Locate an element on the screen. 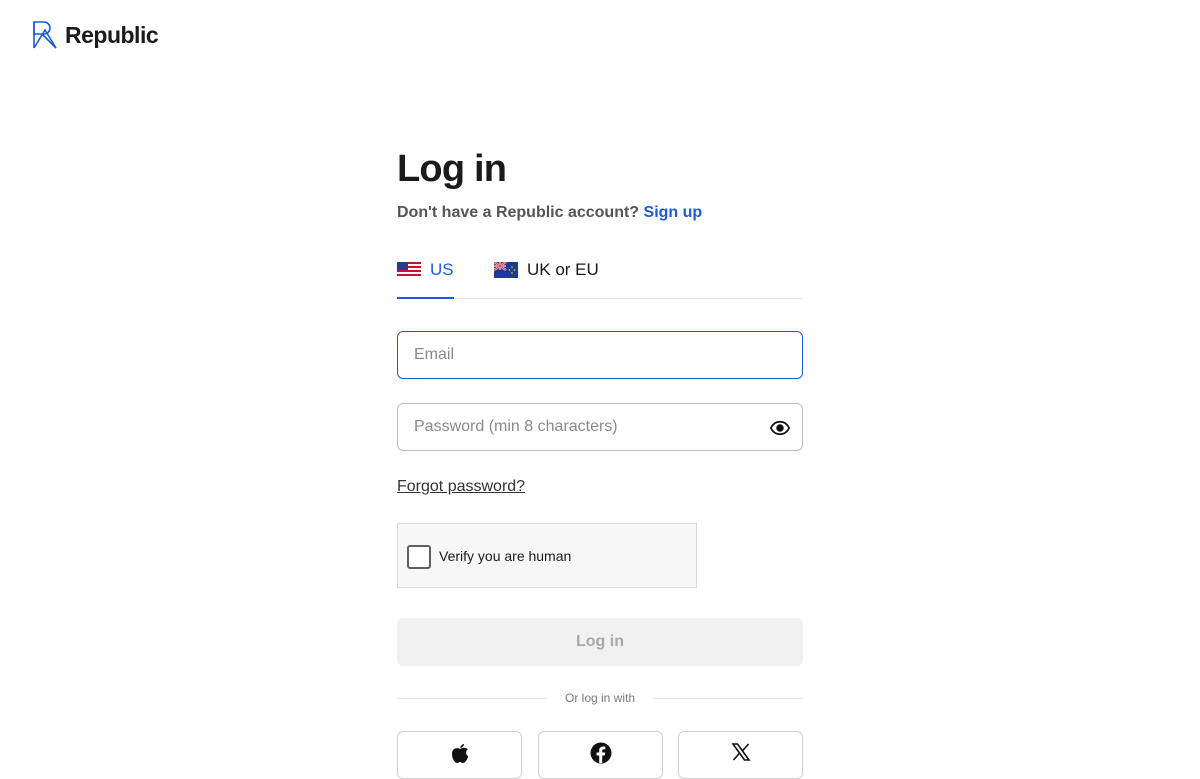 The image size is (1200, 779). captcha-widget: Verify you are human is located at coordinates (547, 555).